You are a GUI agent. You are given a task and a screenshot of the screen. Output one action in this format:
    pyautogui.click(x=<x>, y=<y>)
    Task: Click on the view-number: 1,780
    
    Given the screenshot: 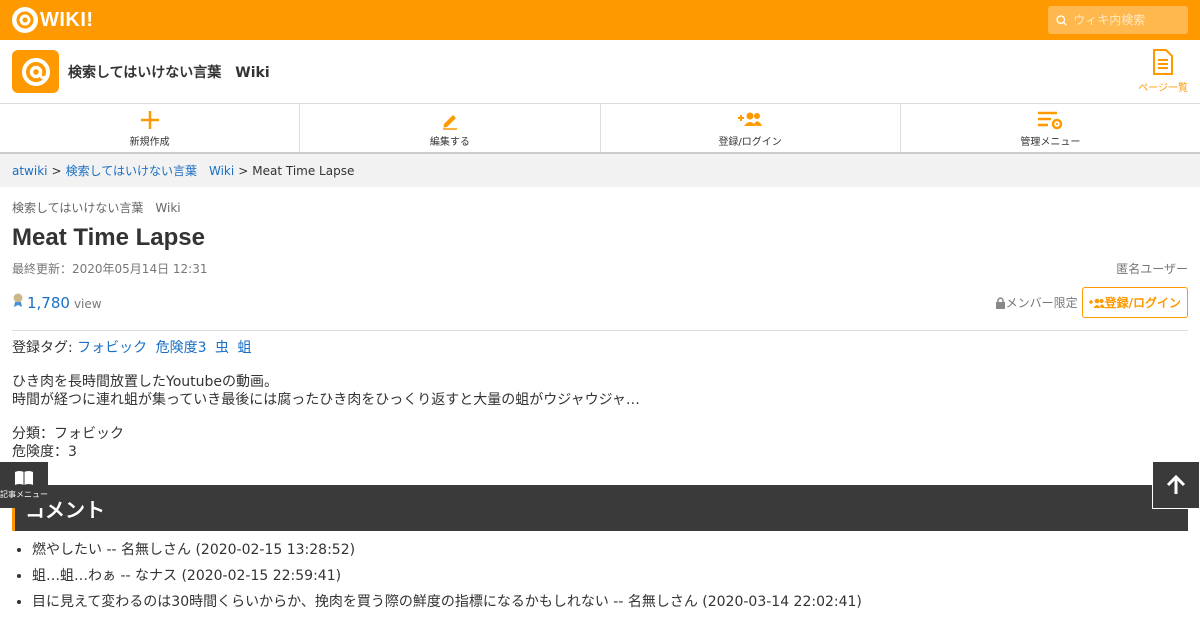 What is the action you would take?
    pyautogui.click(x=48, y=303)
    